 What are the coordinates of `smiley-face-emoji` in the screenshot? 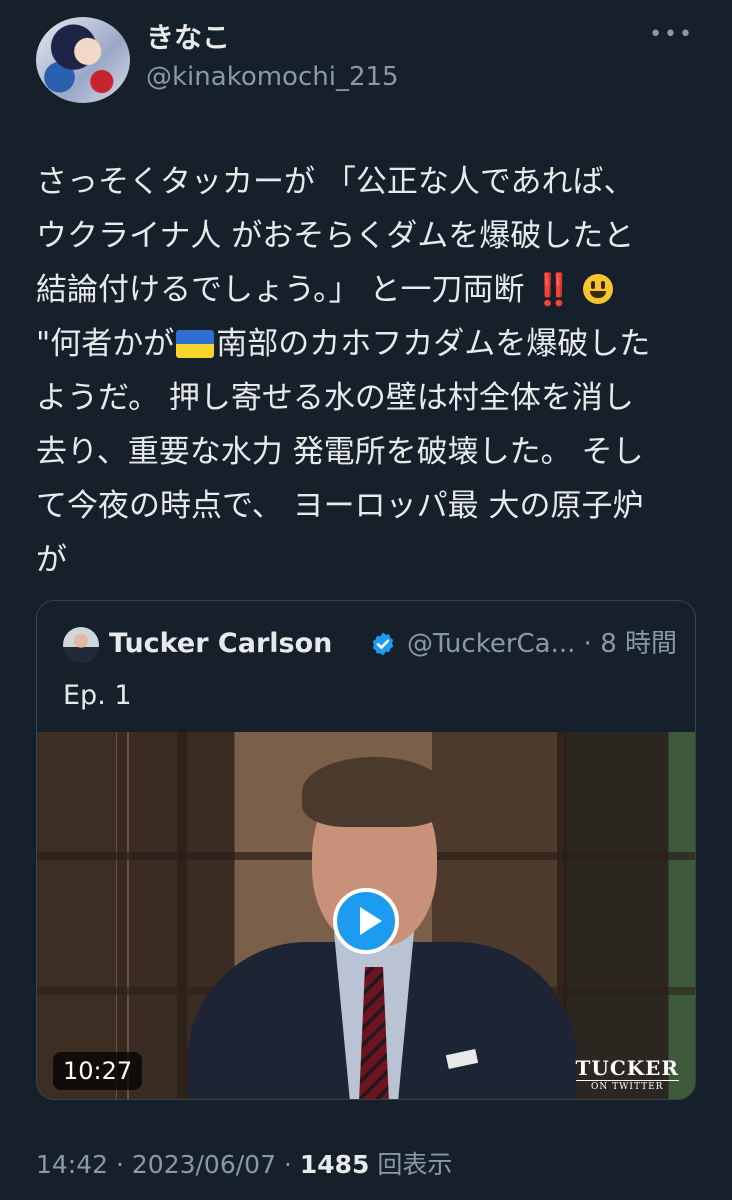 It's located at (597, 289).